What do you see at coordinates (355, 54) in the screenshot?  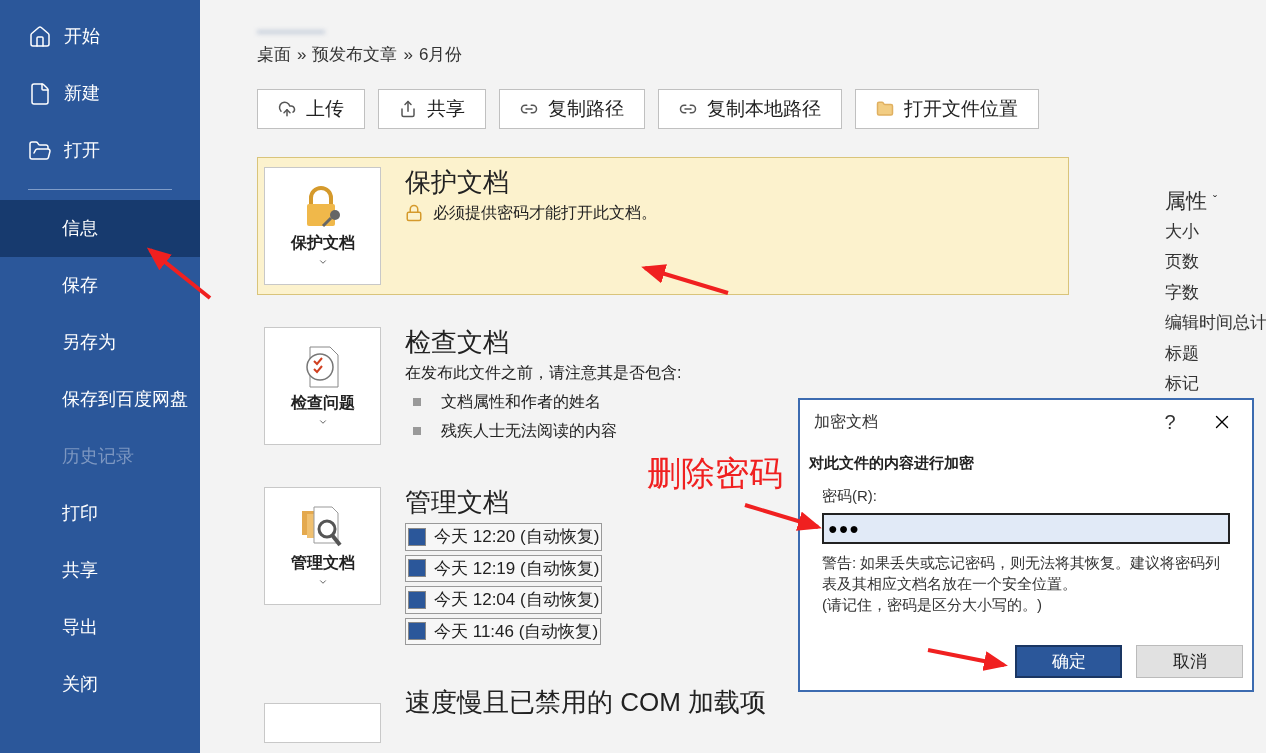 I see `breadcrumb-item: 预发布文章` at bounding box center [355, 54].